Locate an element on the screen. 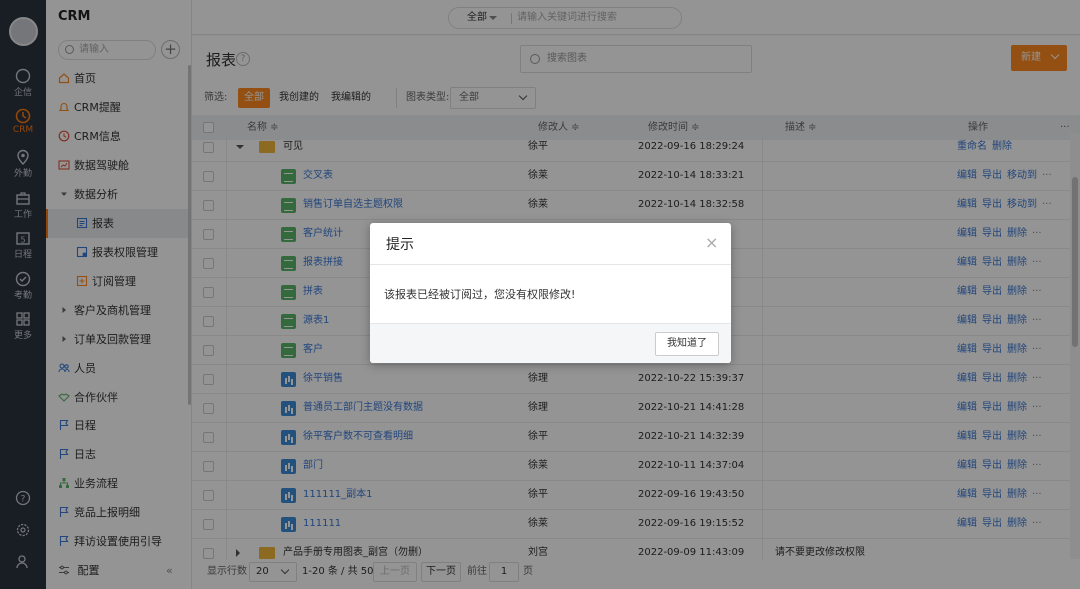 The height and width of the screenshot is (589, 1080). dialog-footer: 我知道了 is located at coordinates (550, 343).